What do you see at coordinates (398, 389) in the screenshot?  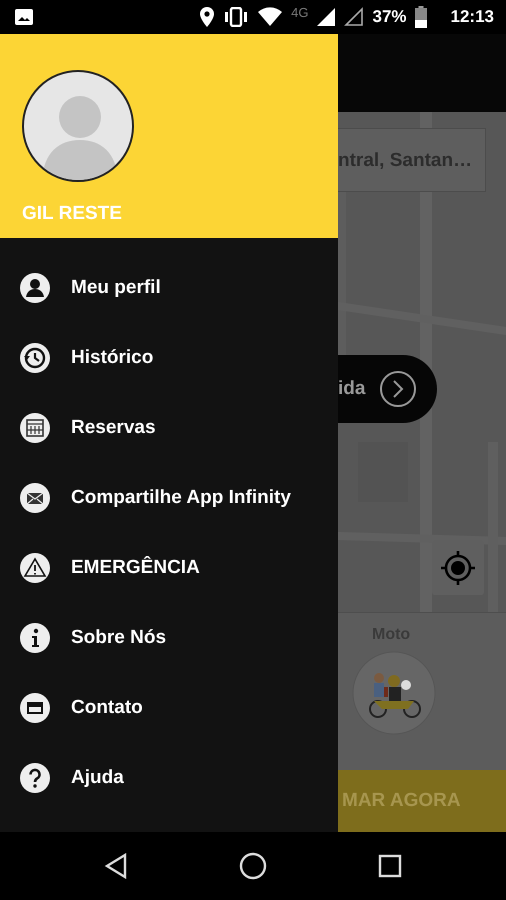 I see `chevron-right-icon` at bounding box center [398, 389].